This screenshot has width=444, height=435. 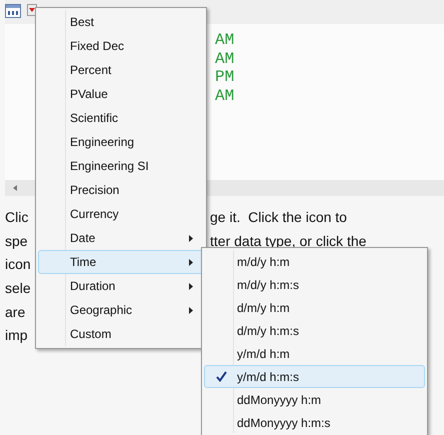 I want to click on description-text: sele, so click(x=18, y=288).